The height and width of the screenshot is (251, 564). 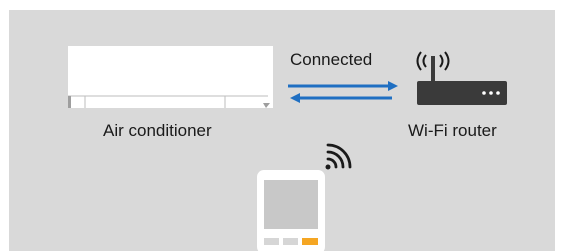 What do you see at coordinates (462, 80) in the screenshot?
I see `wifi-router-icon` at bounding box center [462, 80].